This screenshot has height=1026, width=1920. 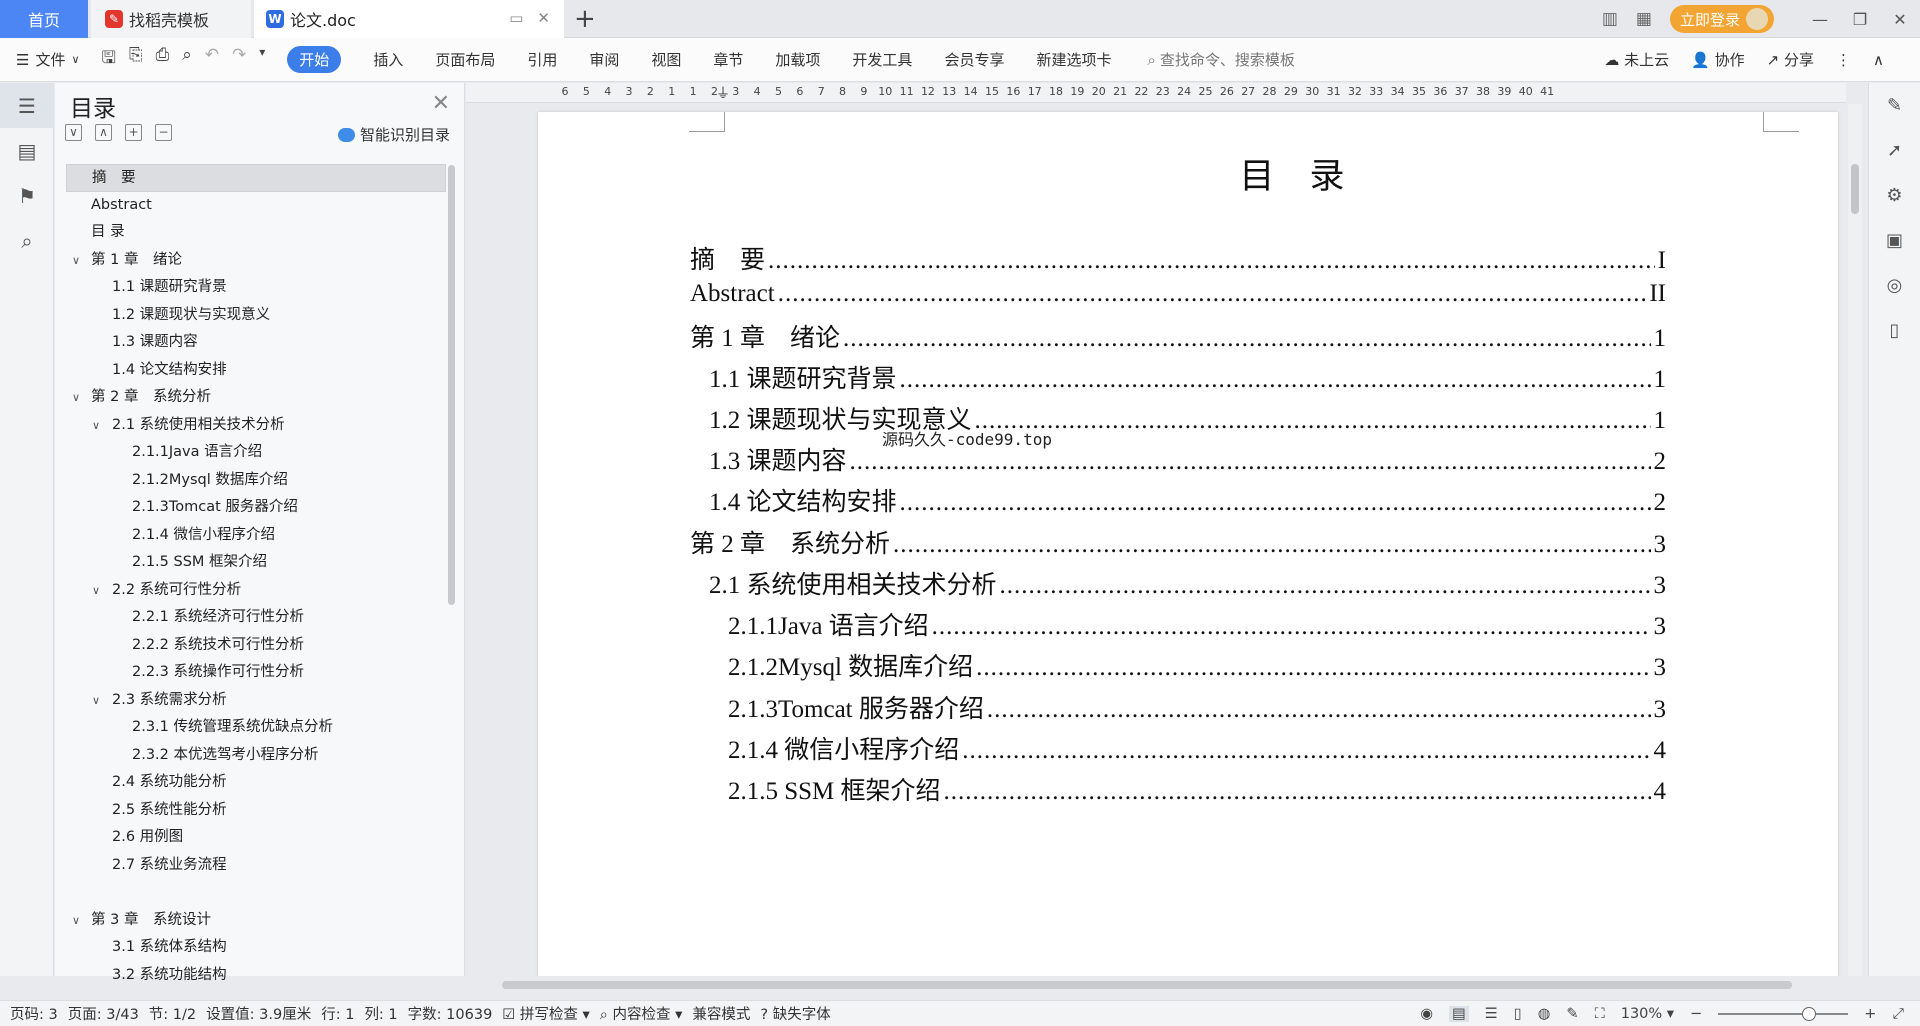 I want to click on login-button: 立即登录, so click(x=1721, y=19).